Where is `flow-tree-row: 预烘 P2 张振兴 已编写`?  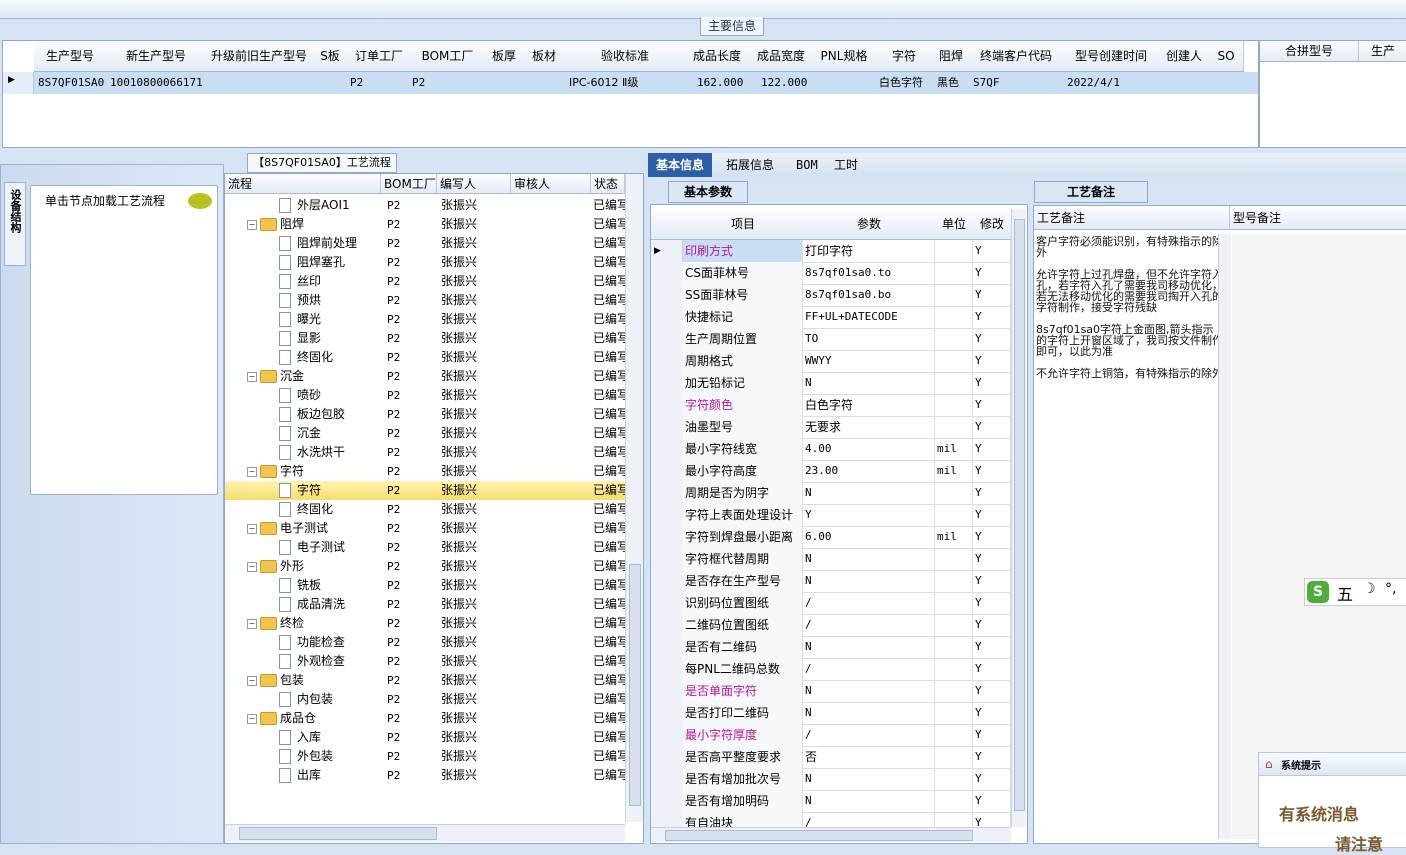
flow-tree-row: 预烘 P2 张振兴 已编写 is located at coordinates (425, 300).